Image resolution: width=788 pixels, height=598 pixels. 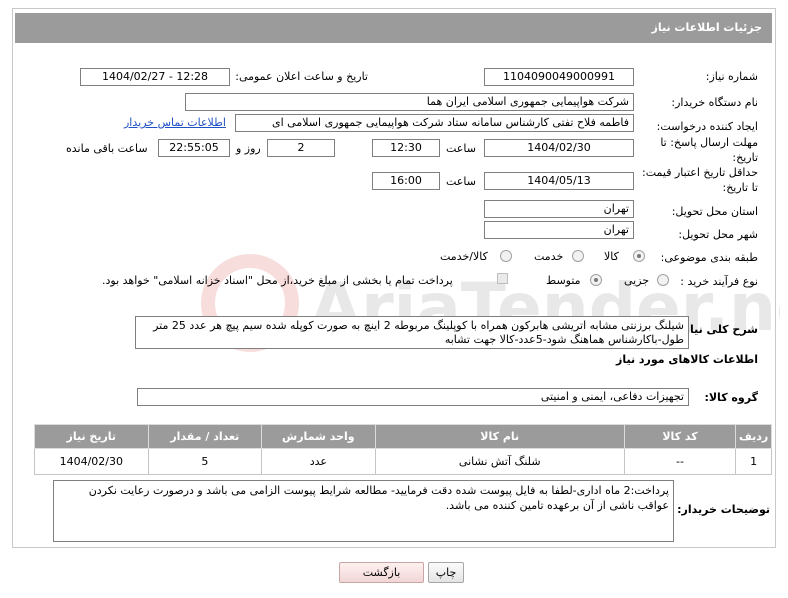 What do you see at coordinates (611, 256) in the screenshot?
I see `category-option-goods: کالا` at bounding box center [611, 256].